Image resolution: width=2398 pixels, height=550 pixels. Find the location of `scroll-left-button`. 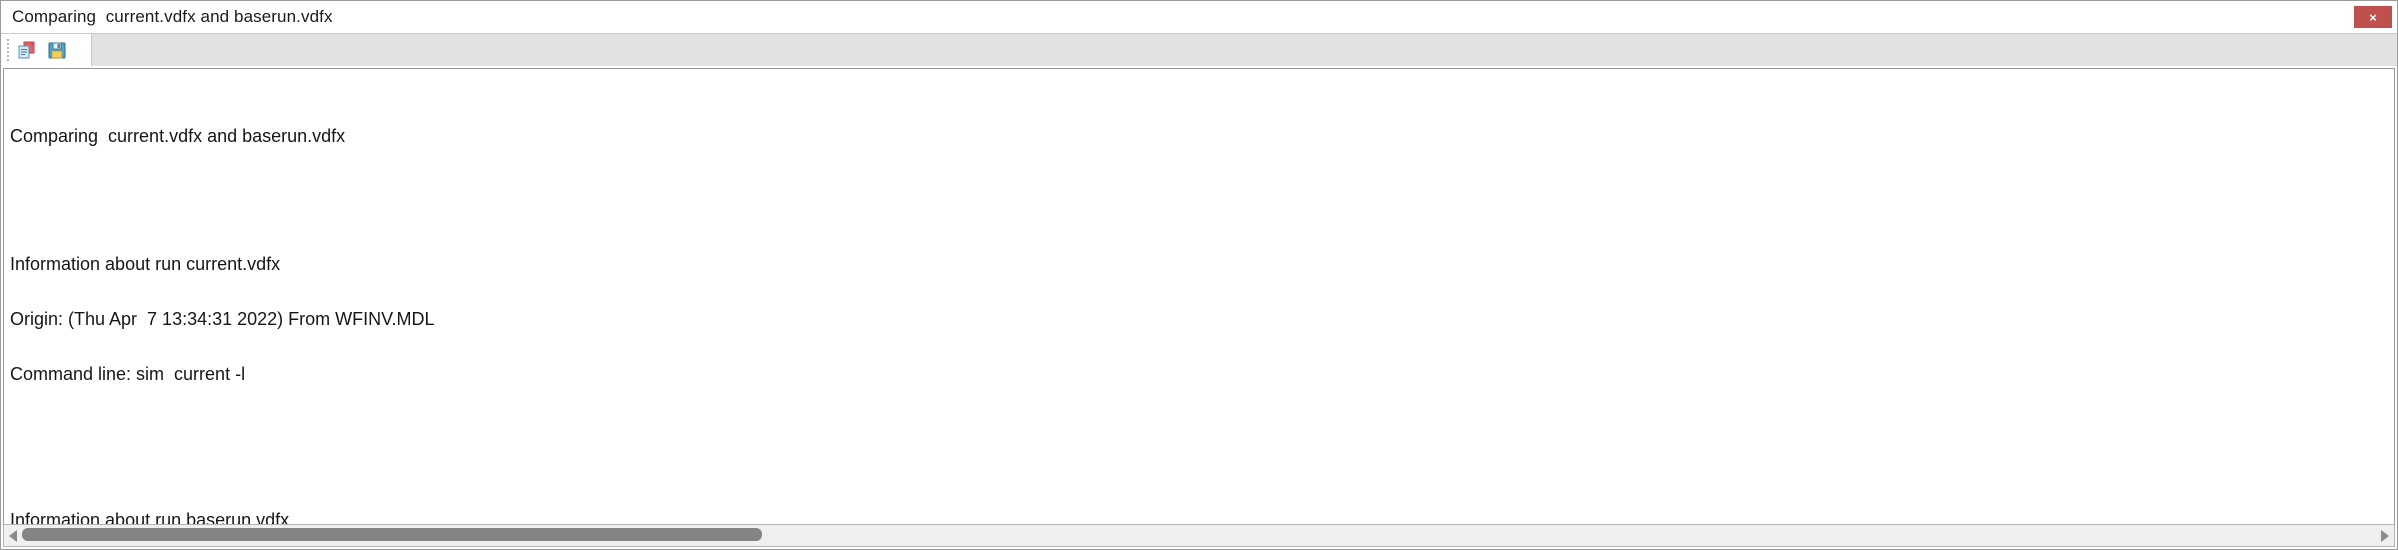

scroll-left-button is located at coordinates (13, 535).